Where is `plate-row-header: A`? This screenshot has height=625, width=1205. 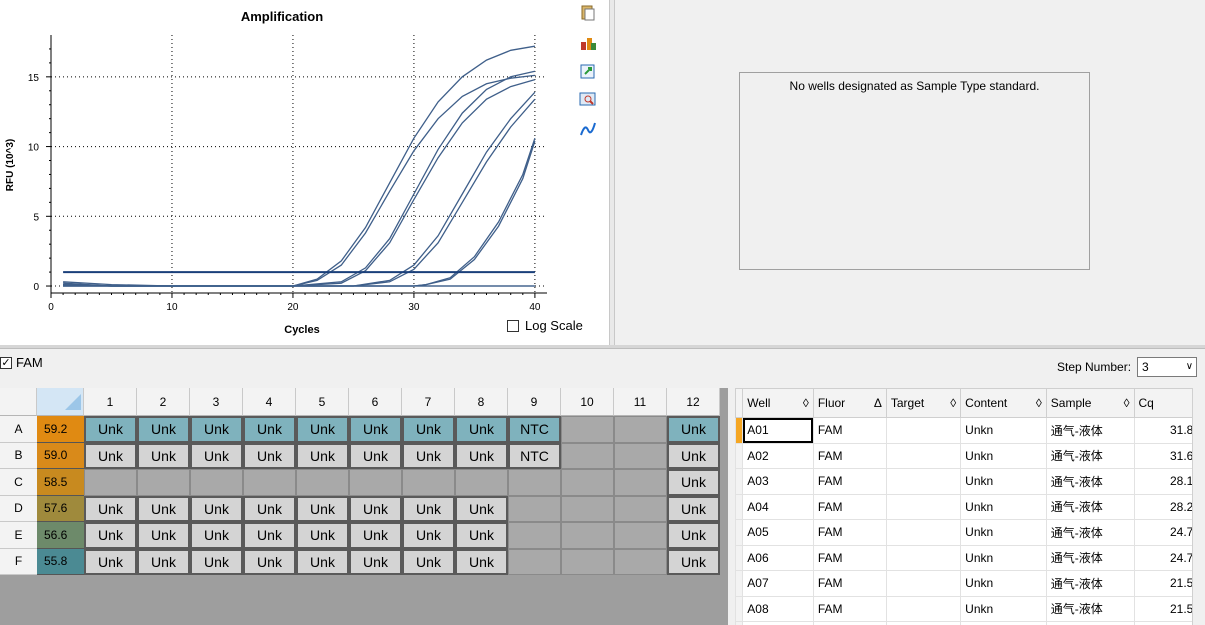
plate-row-header: A is located at coordinates (18, 429).